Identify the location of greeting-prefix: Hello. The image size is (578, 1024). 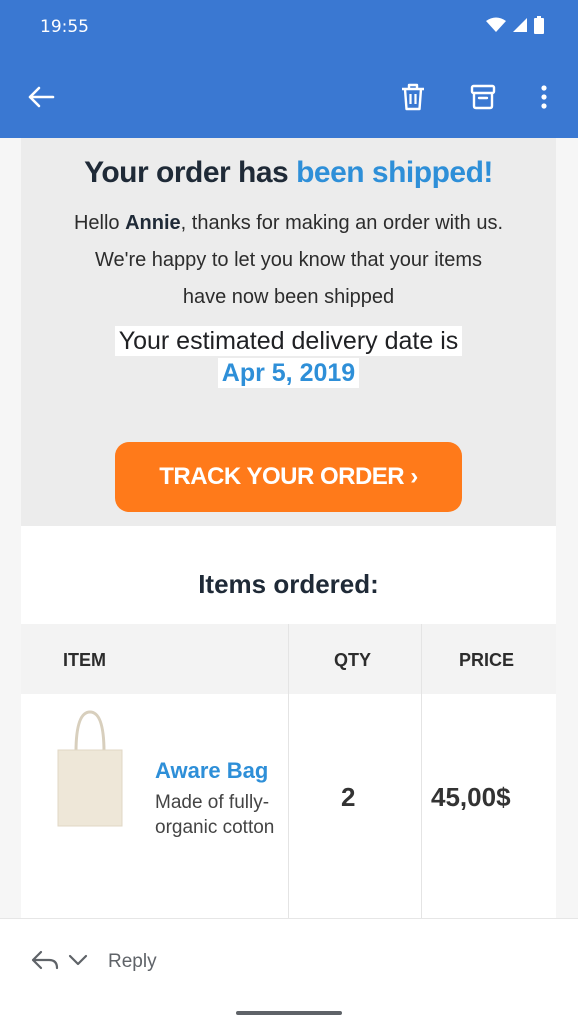
(99, 223).